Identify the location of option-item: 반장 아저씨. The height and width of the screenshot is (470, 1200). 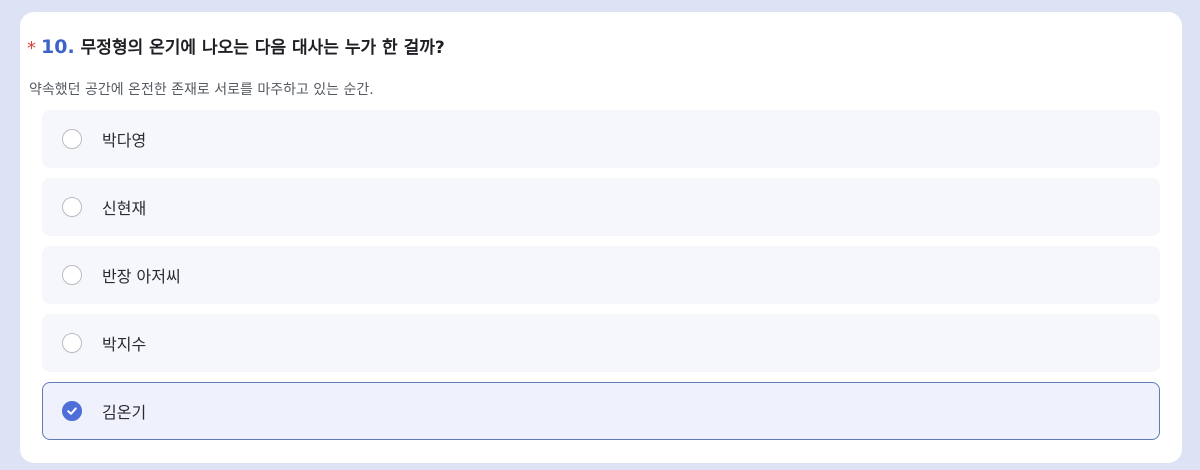
(601, 275).